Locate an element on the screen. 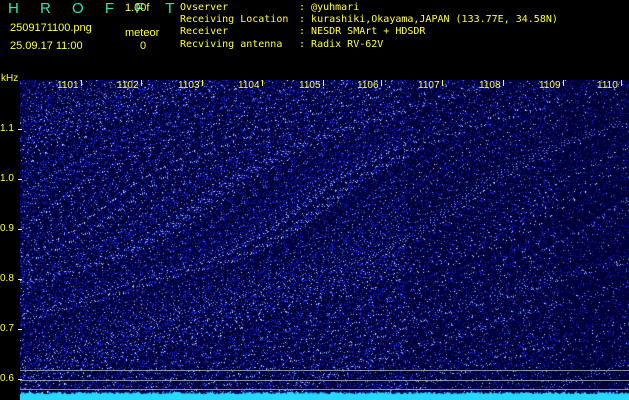  y-tick-label: 1.0 is located at coordinates (7, 178).